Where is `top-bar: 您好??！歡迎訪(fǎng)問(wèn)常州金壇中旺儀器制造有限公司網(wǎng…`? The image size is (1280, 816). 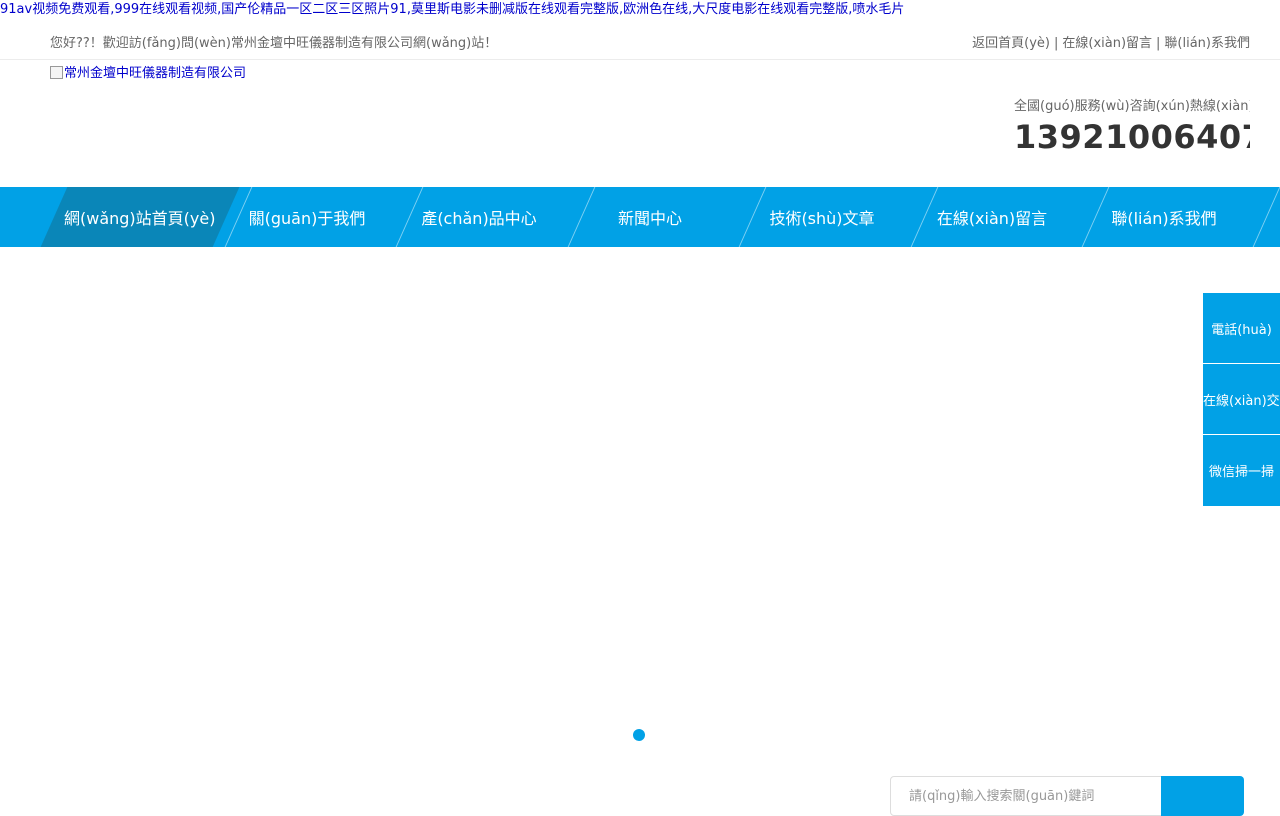
top-bar: 您好??！歡迎訪(fǎng)問(wèn)常州金壇中旺儀器制造有限公司網(wǎng… is located at coordinates (640, 40).